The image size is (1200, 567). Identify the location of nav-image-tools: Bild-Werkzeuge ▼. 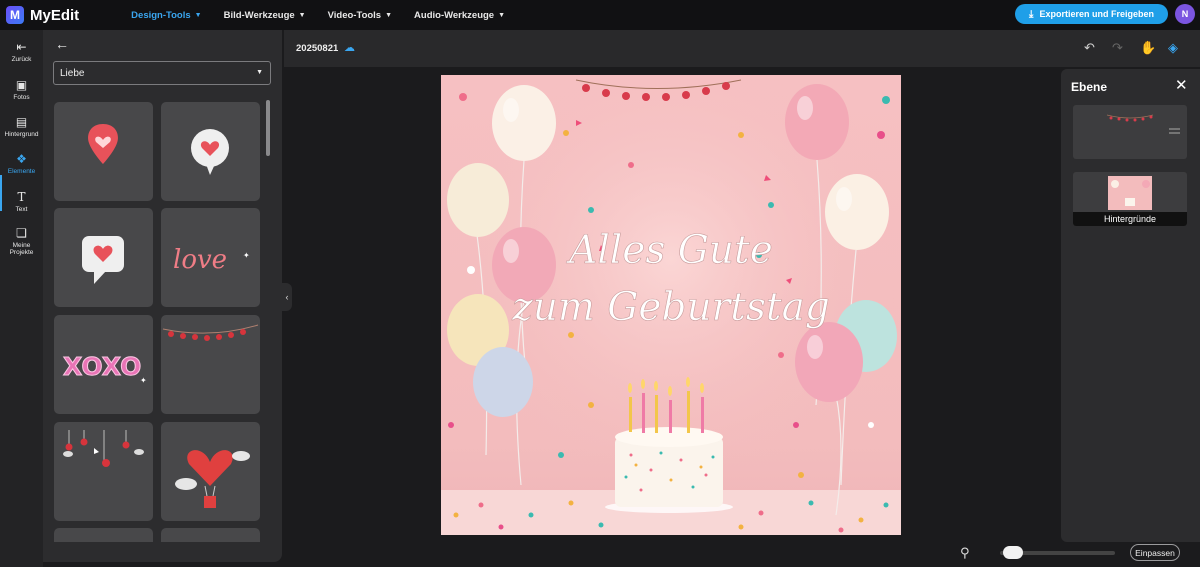
(265, 15).